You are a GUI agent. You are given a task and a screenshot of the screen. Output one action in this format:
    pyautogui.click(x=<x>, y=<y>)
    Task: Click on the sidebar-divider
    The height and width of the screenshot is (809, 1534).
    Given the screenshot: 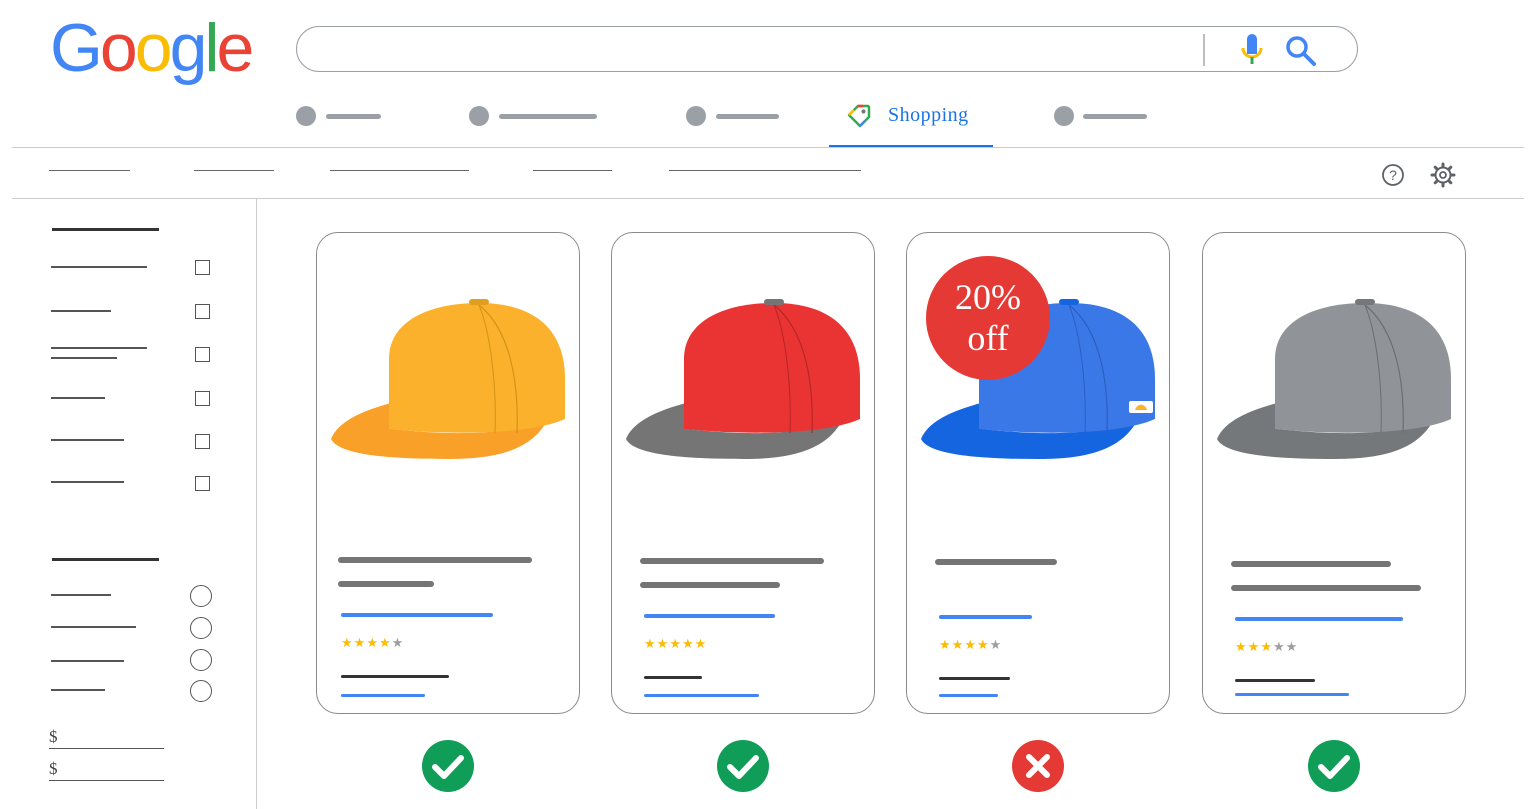 What is the action you would take?
    pyautogui.click(x=256, y=504)
    